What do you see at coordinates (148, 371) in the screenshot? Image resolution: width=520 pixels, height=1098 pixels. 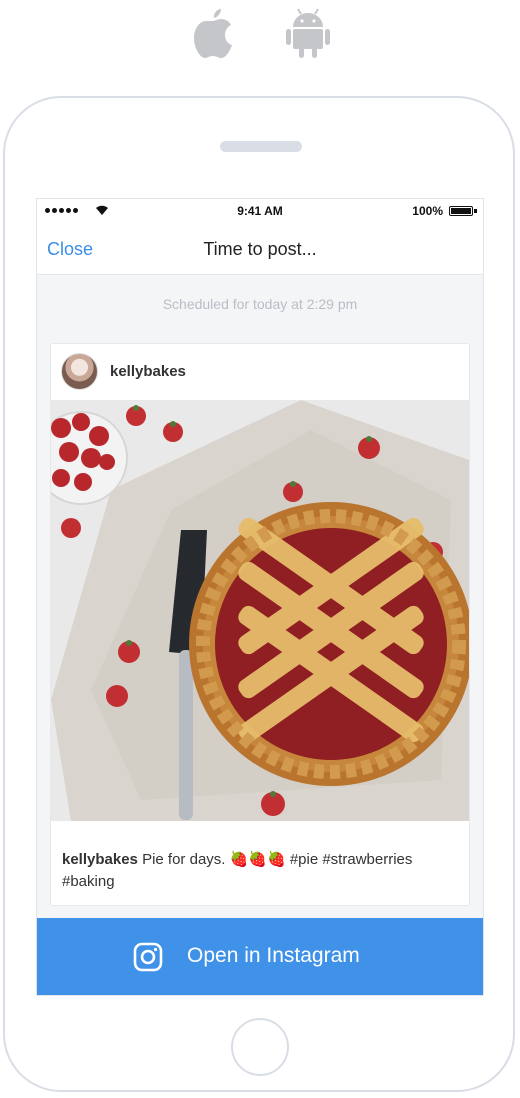 I see `post-username: kellybakes` at bounding box center [148, 371].